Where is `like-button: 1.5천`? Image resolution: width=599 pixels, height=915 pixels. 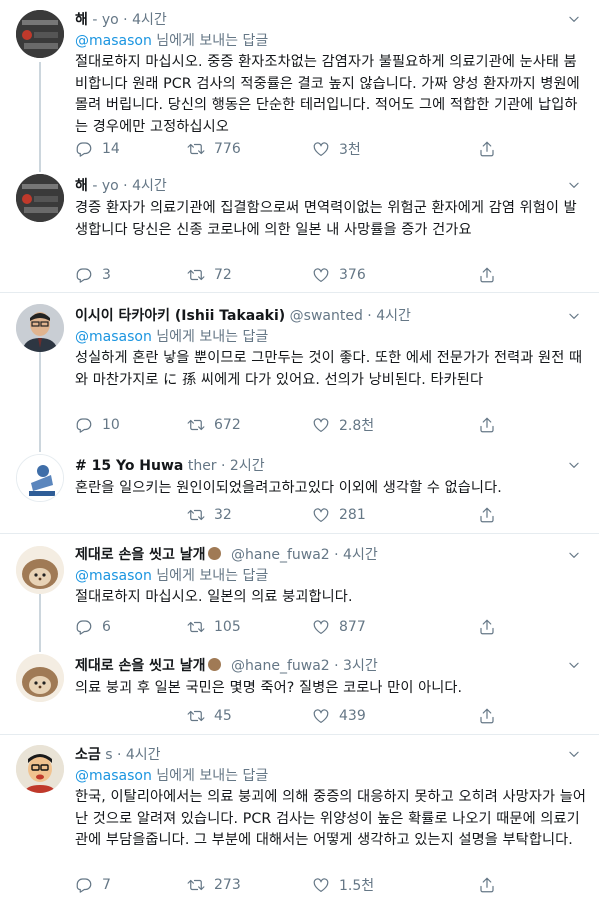 like-button: 1.5천 is located at coordinates (343, 885).